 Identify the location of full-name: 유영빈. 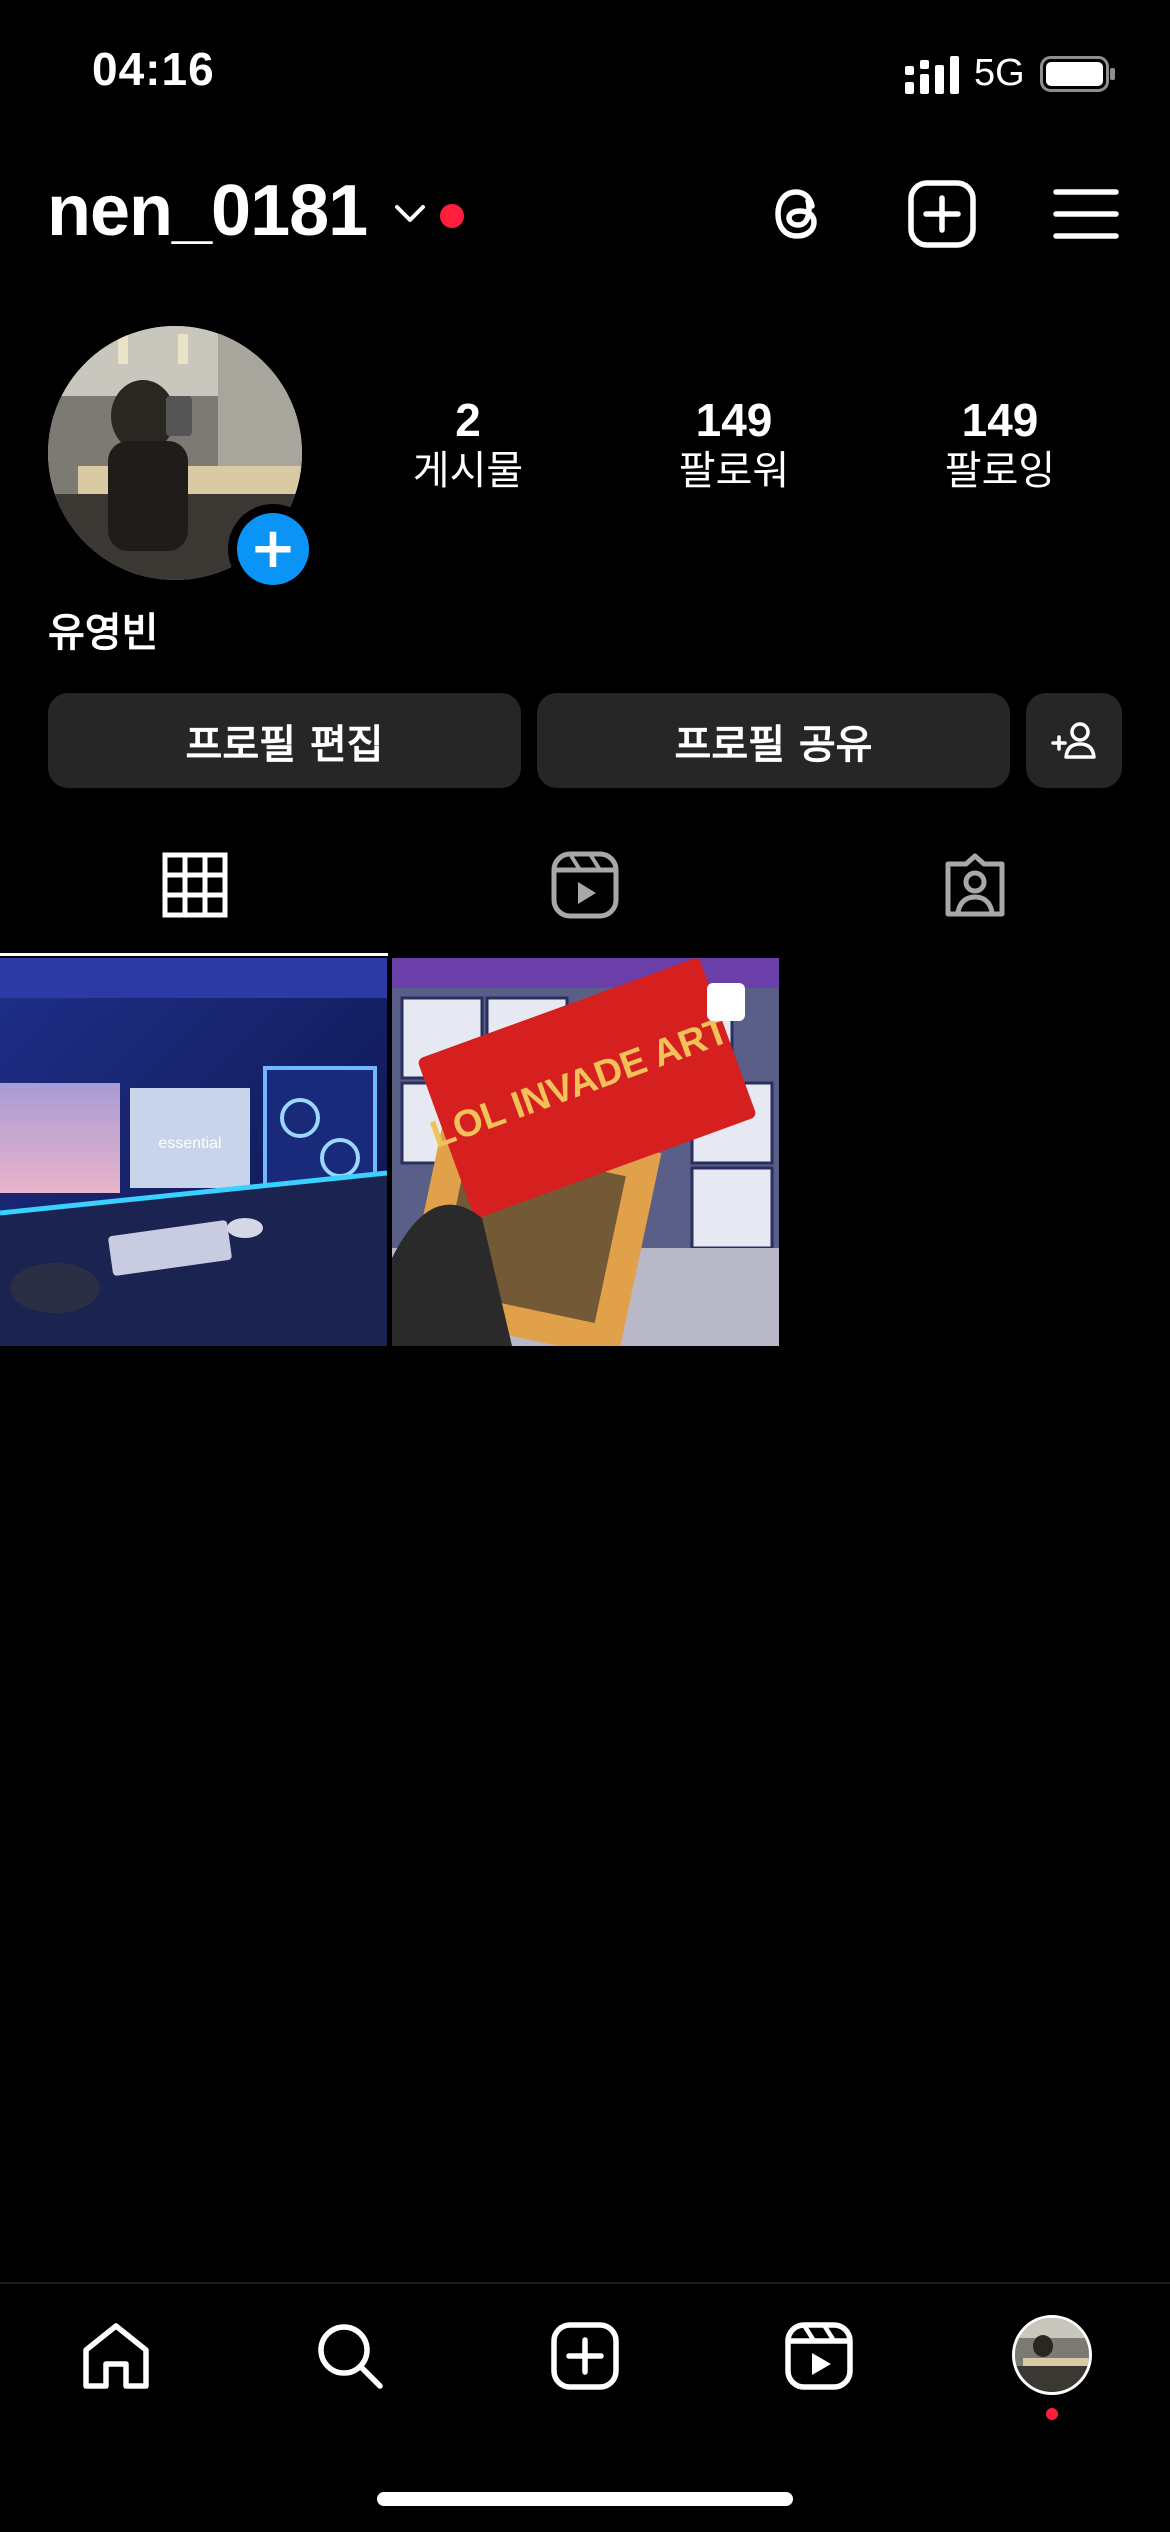
(103, 633).